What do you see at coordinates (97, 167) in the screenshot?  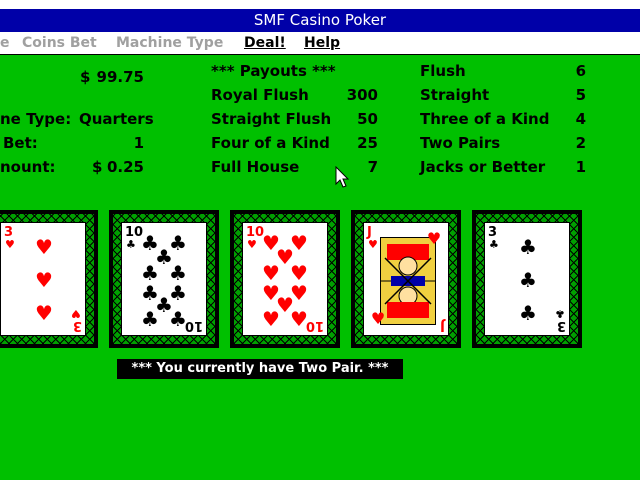 I see `amount-currency: $` at bounding box center [97, 167].